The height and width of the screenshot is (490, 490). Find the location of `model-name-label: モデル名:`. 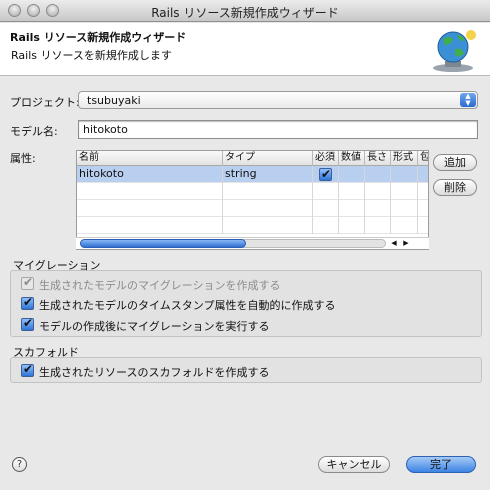

model-name-label: モデル名: is located at coordinates (34, 131).